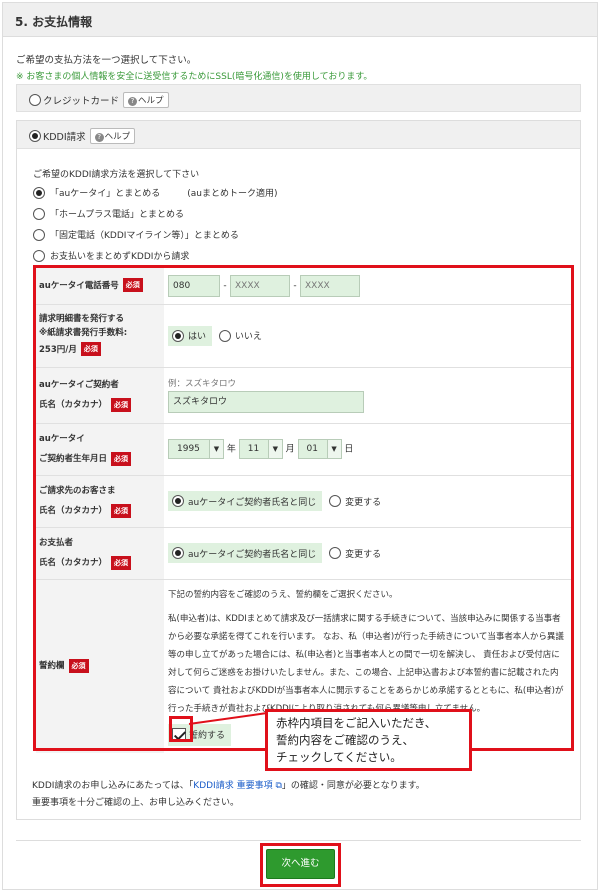 The height and width of the screenshot is (892, 600). I want to click on kddi-method-au: 「auケータイ」とまとめる (auまとめトーク適用), so click(155, 192).